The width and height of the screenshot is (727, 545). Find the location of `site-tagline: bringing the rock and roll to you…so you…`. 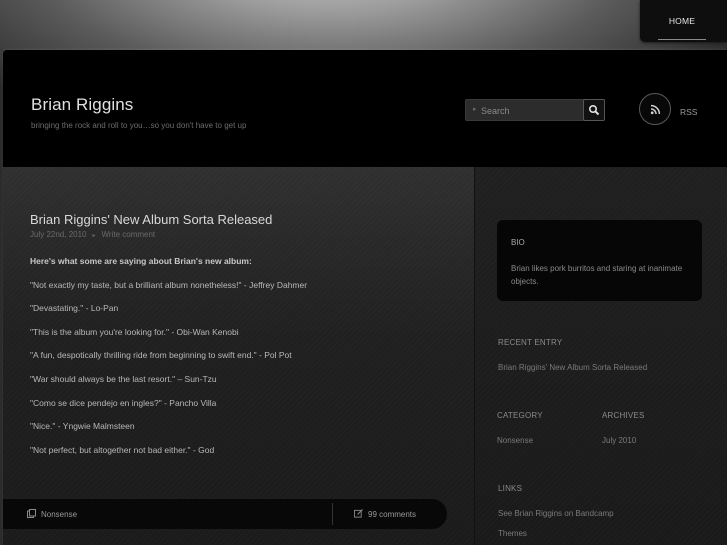

site-tagline: bringing the rock and roll to you…so you… is located at coordinates (139, 125).